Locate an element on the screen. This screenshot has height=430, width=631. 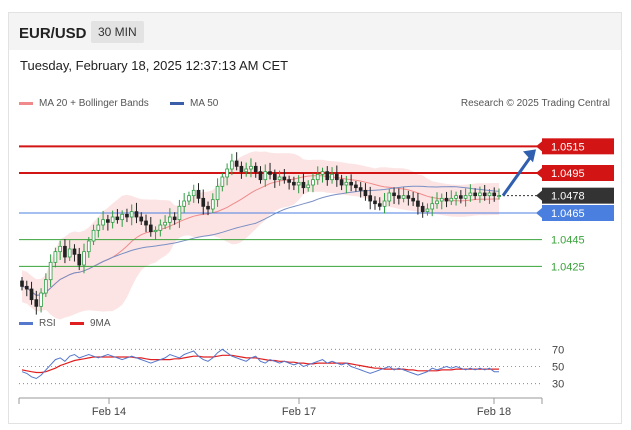
ma9-line is located at coordinates (260, 364).